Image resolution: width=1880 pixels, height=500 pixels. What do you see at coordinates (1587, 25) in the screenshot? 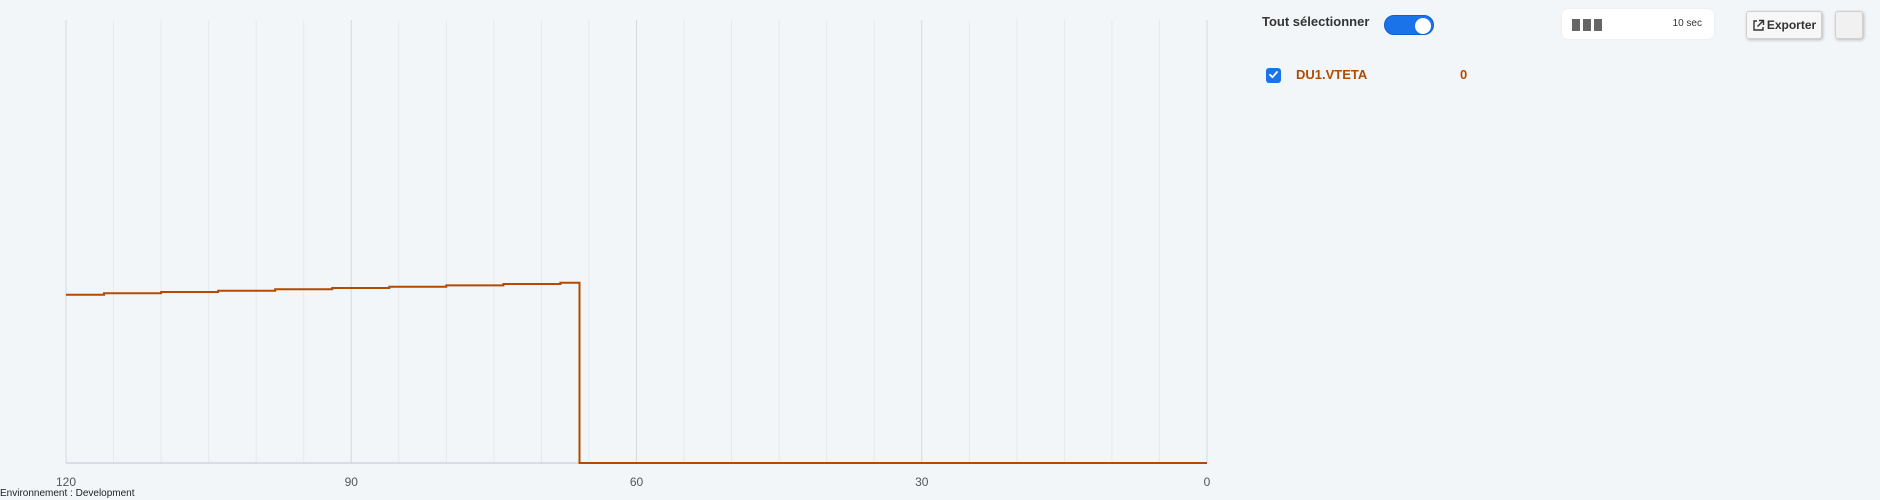
I see `period-bars-icon` at bounding box center [1587, 25].